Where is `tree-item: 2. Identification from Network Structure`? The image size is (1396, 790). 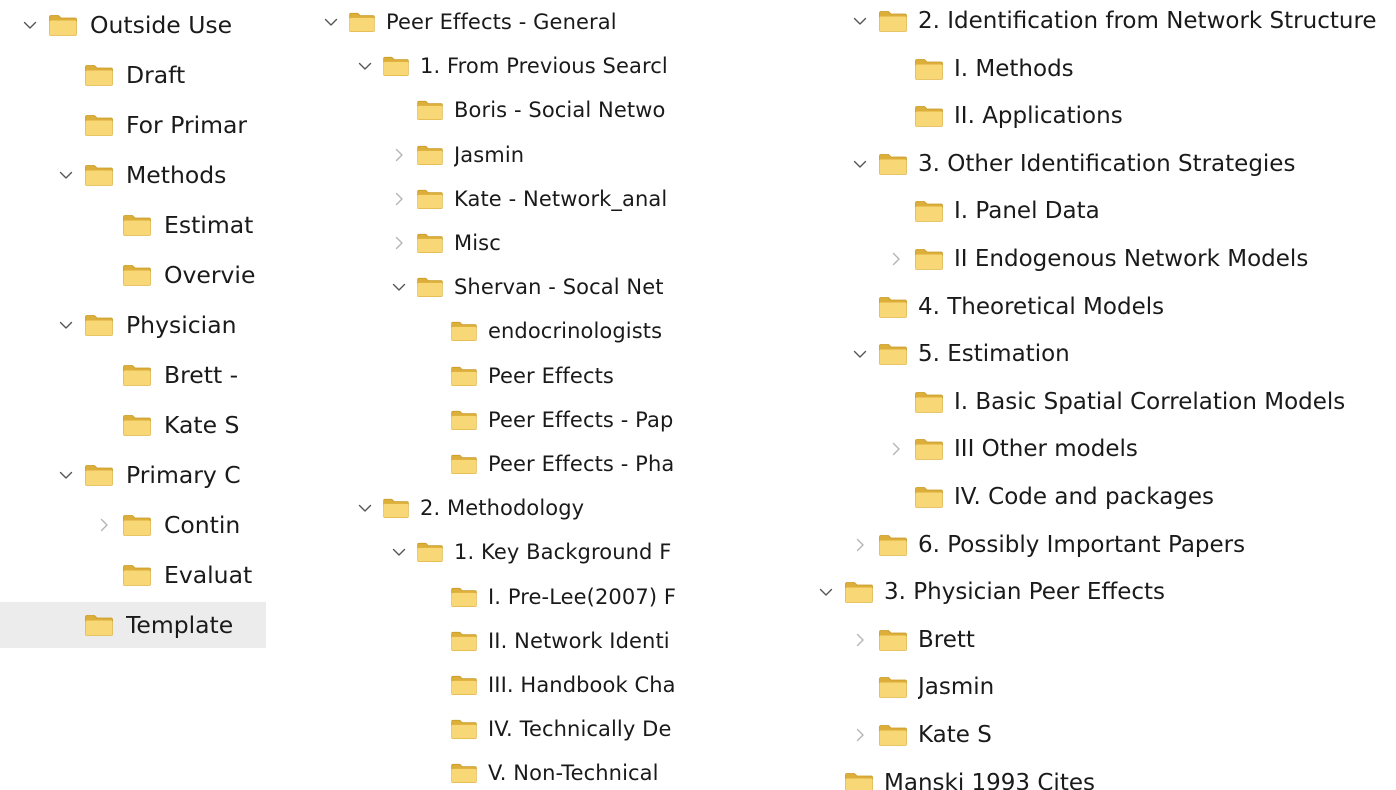 tree-item: 2. Identification from Network Structure is located at coordinates (1078, 22).